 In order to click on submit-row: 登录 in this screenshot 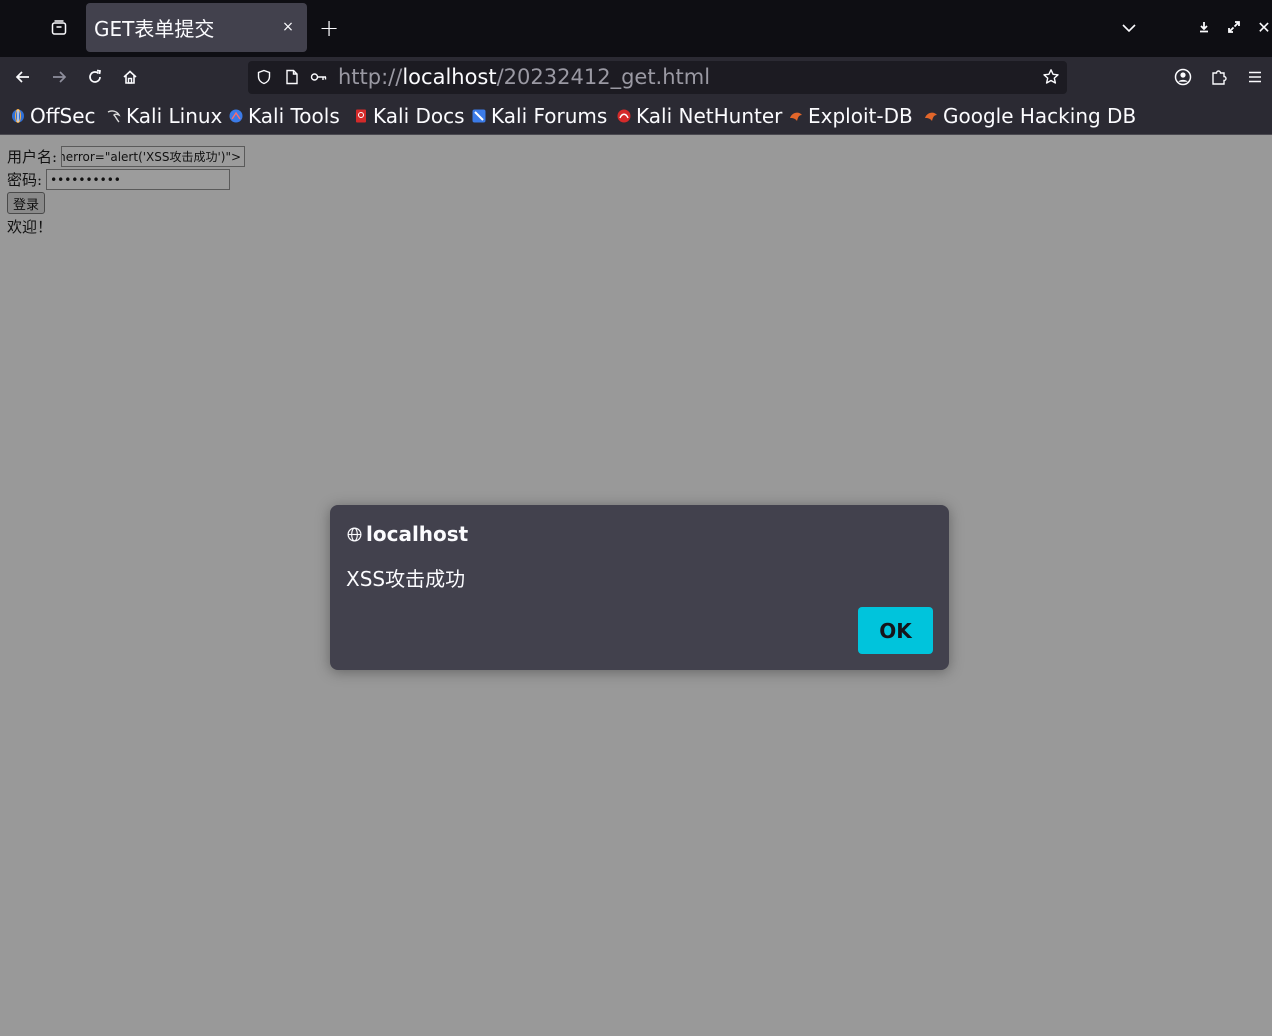, I will do `click(126, 202)`.